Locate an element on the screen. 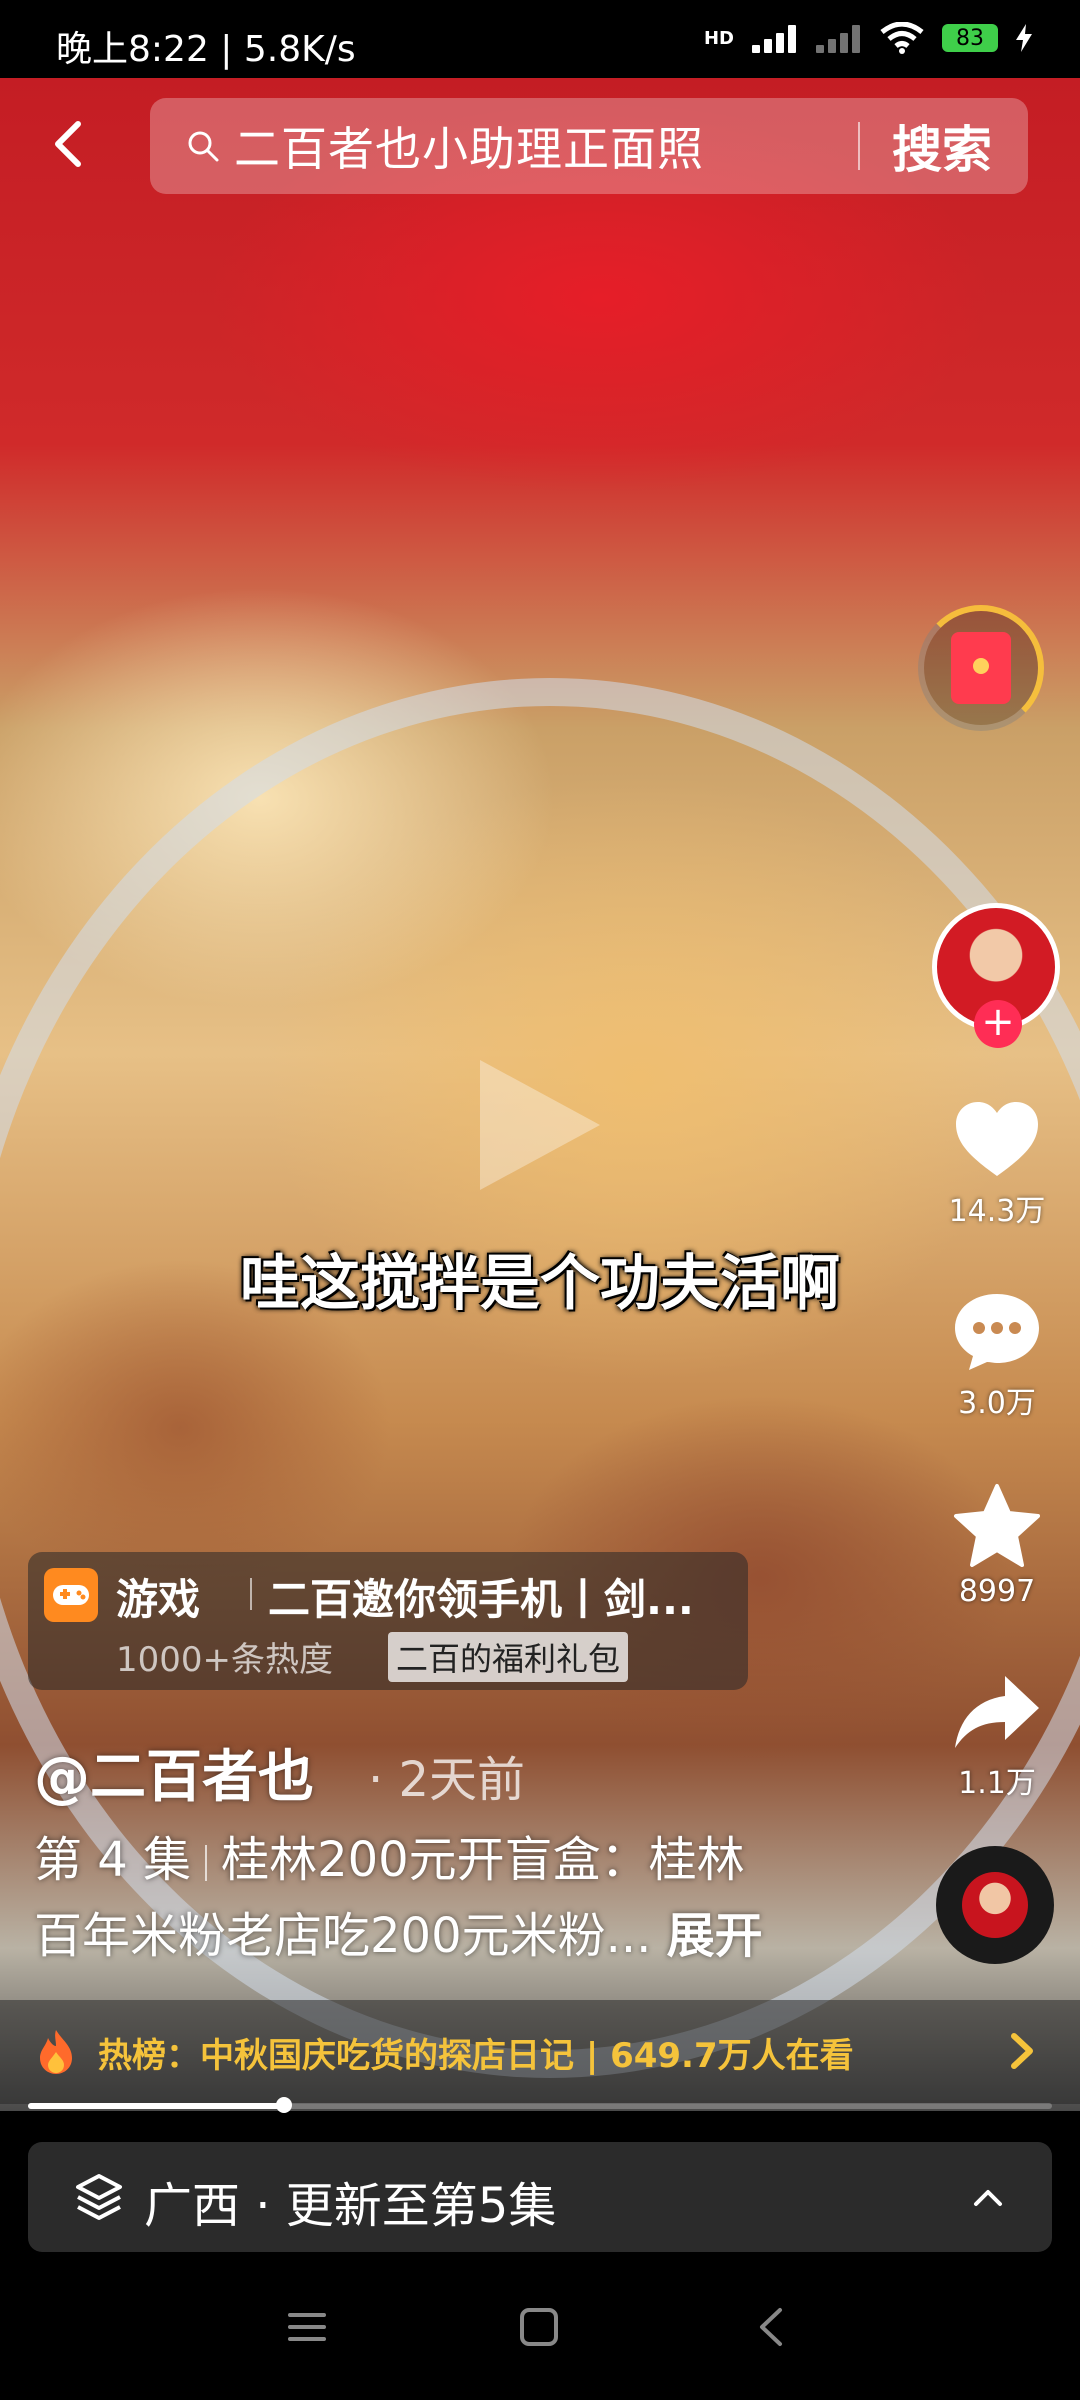 Image resolution: width=1080 pixels, height=2400 pixels. like-count: 14.3万 is located at coordinates (997, 1211).